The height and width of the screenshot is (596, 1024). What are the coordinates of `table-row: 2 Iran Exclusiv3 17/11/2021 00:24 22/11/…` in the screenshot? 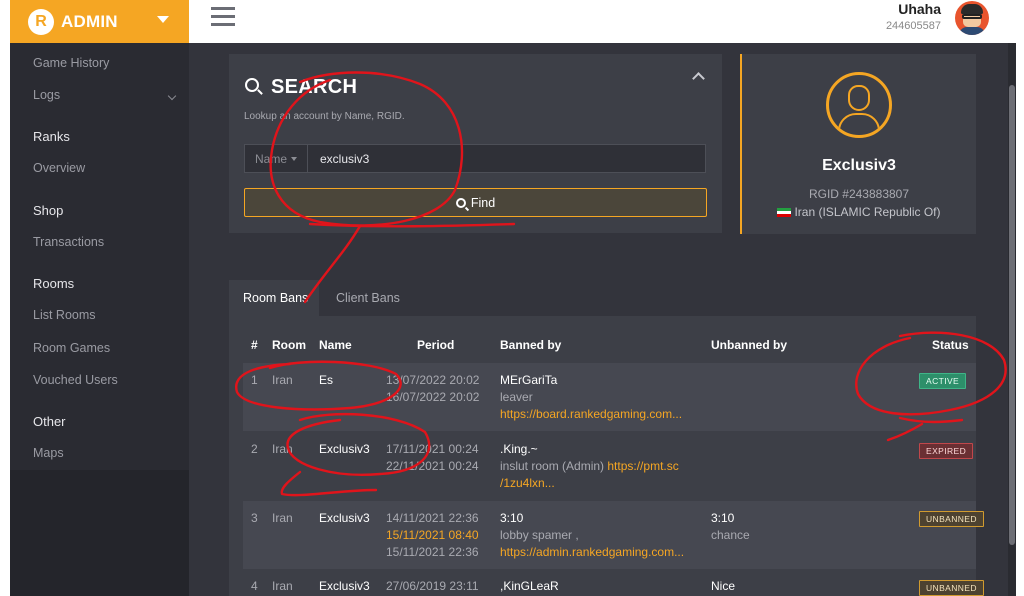 It's located at (609, 466).